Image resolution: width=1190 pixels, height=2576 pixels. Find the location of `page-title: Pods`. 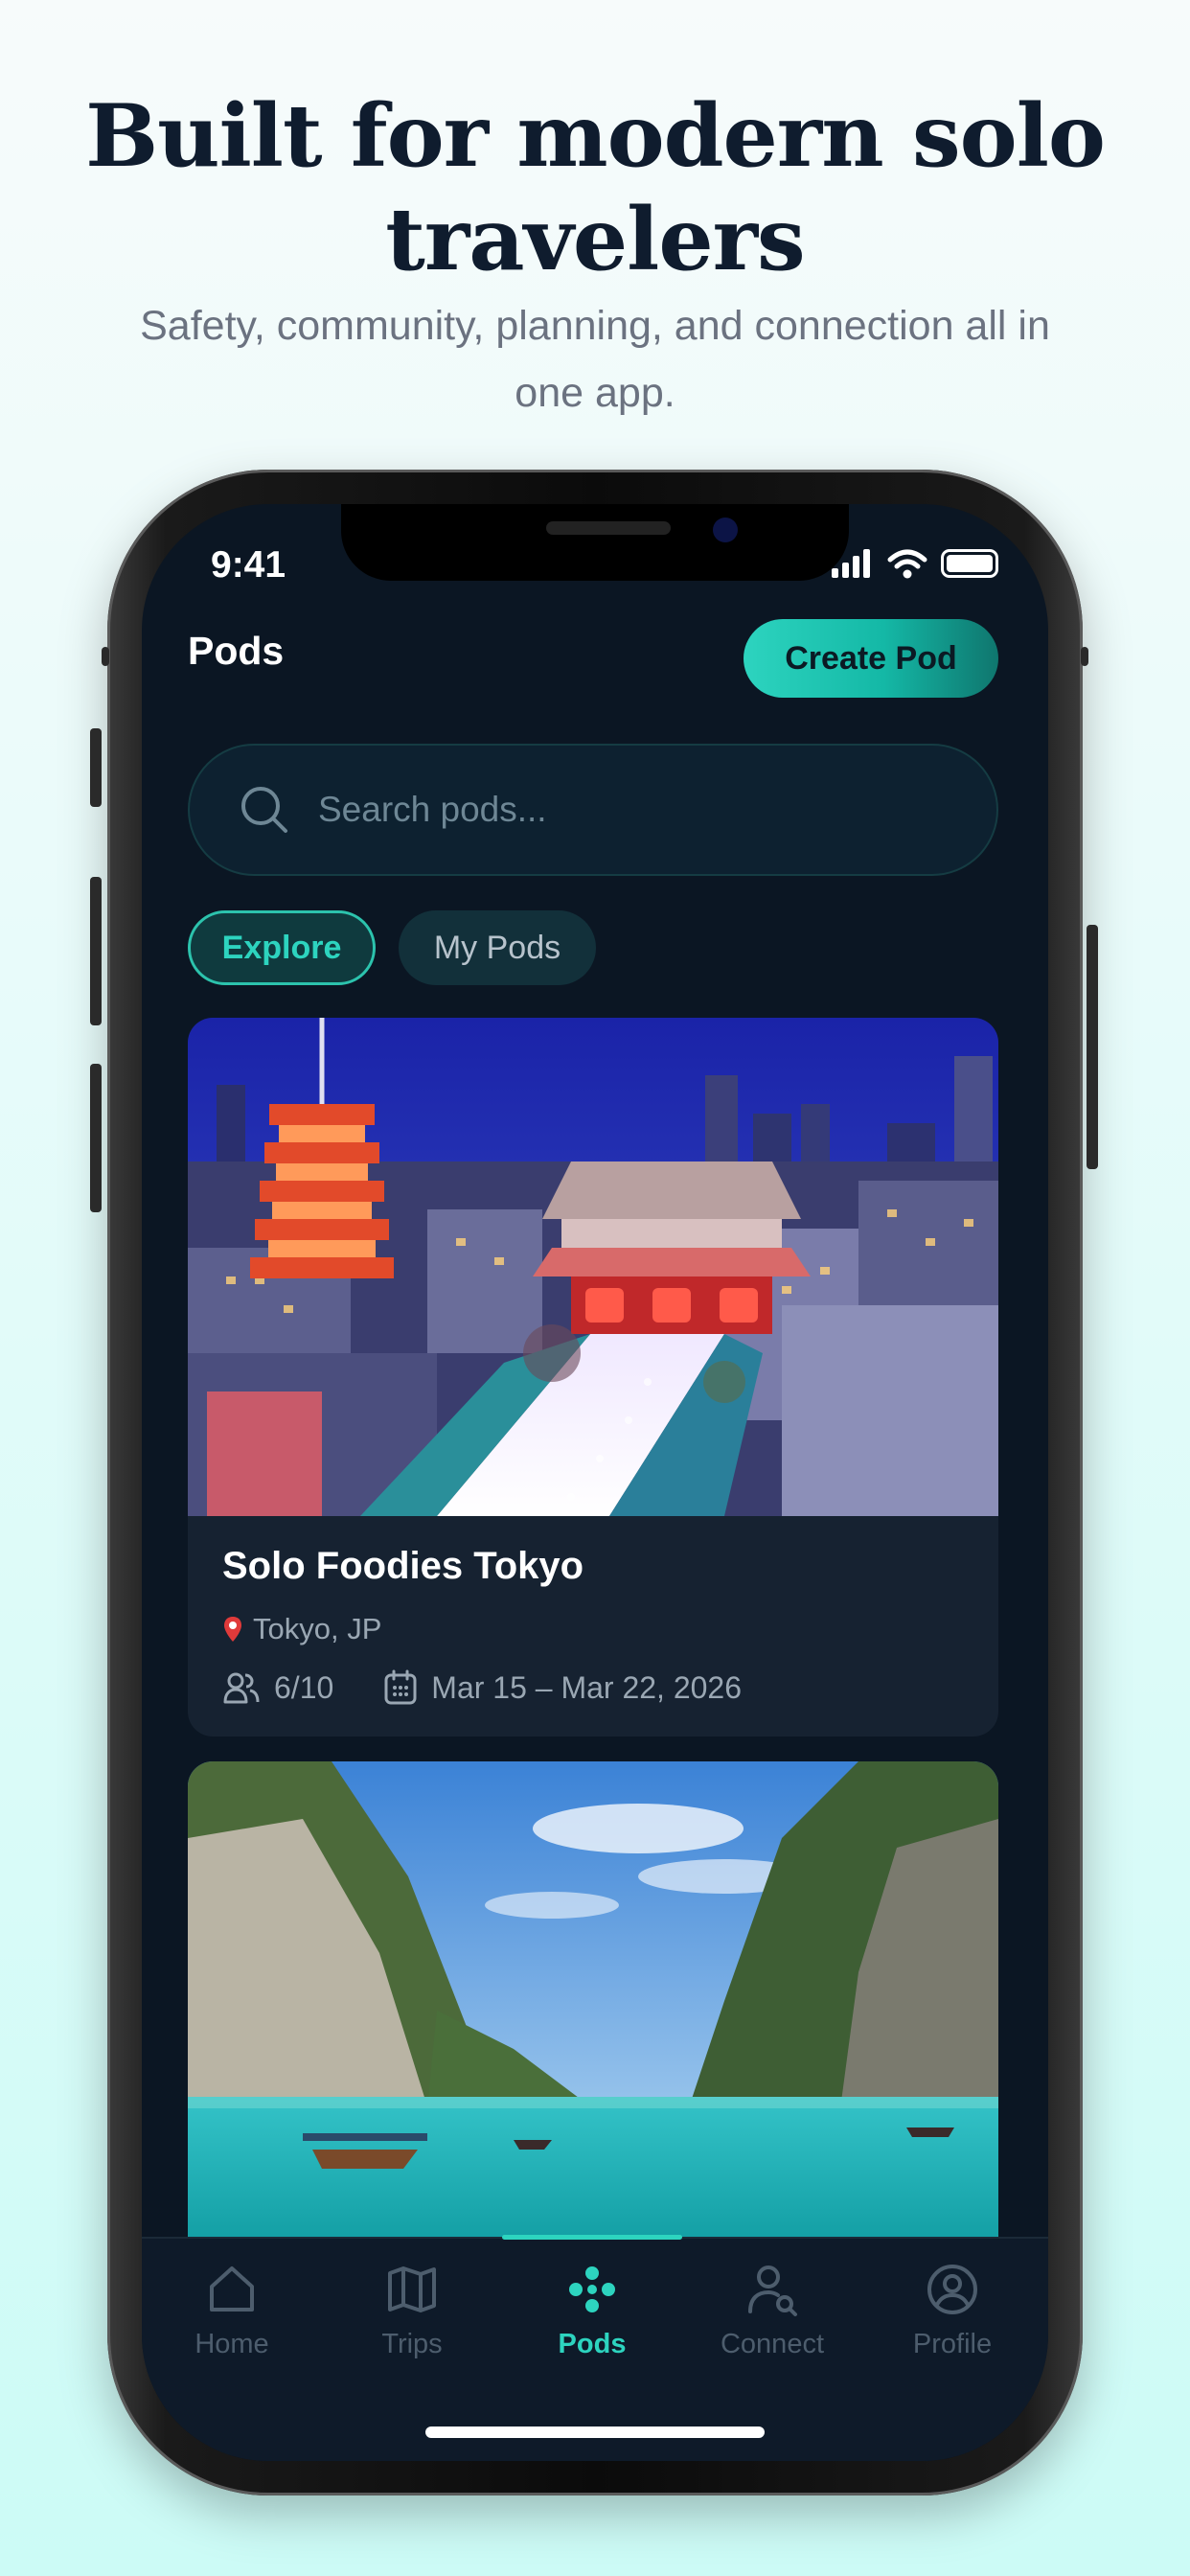

page-title: Pods is located at coordinates (237, 651).